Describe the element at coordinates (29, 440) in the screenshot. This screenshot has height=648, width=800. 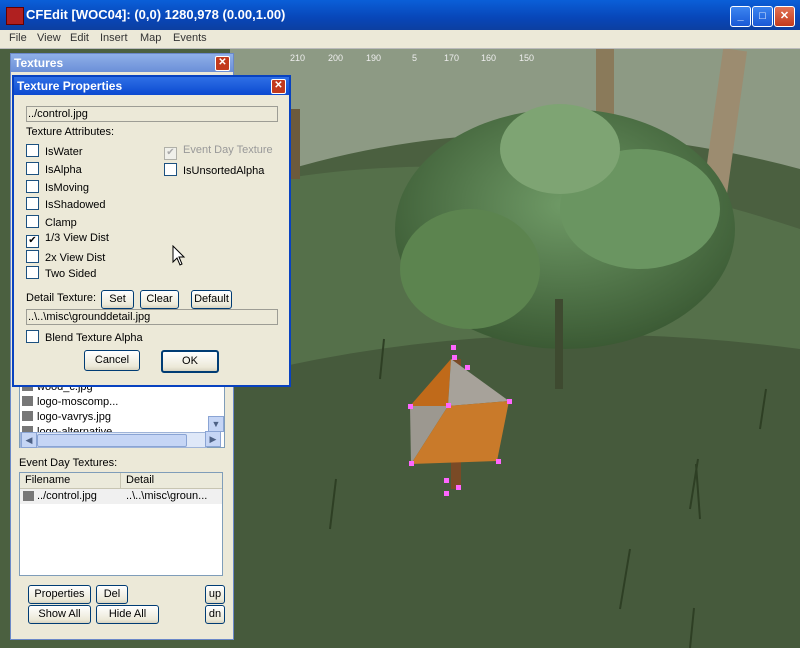
I see `scroll-left-icon: ◀` at that location.